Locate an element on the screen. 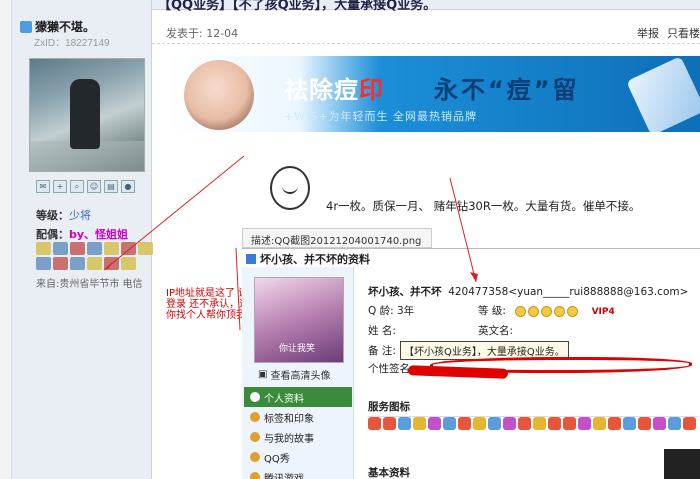 The width and height of the screenshot is (700, 479). camera-icon: ▣ is located at coordinates (263, 374).